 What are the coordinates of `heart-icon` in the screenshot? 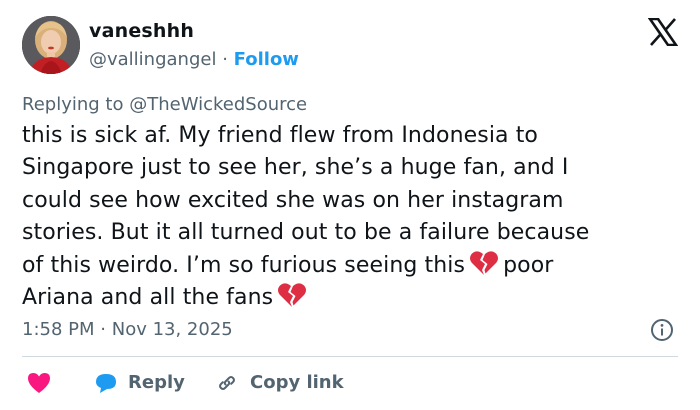 It's located at (39, 383).